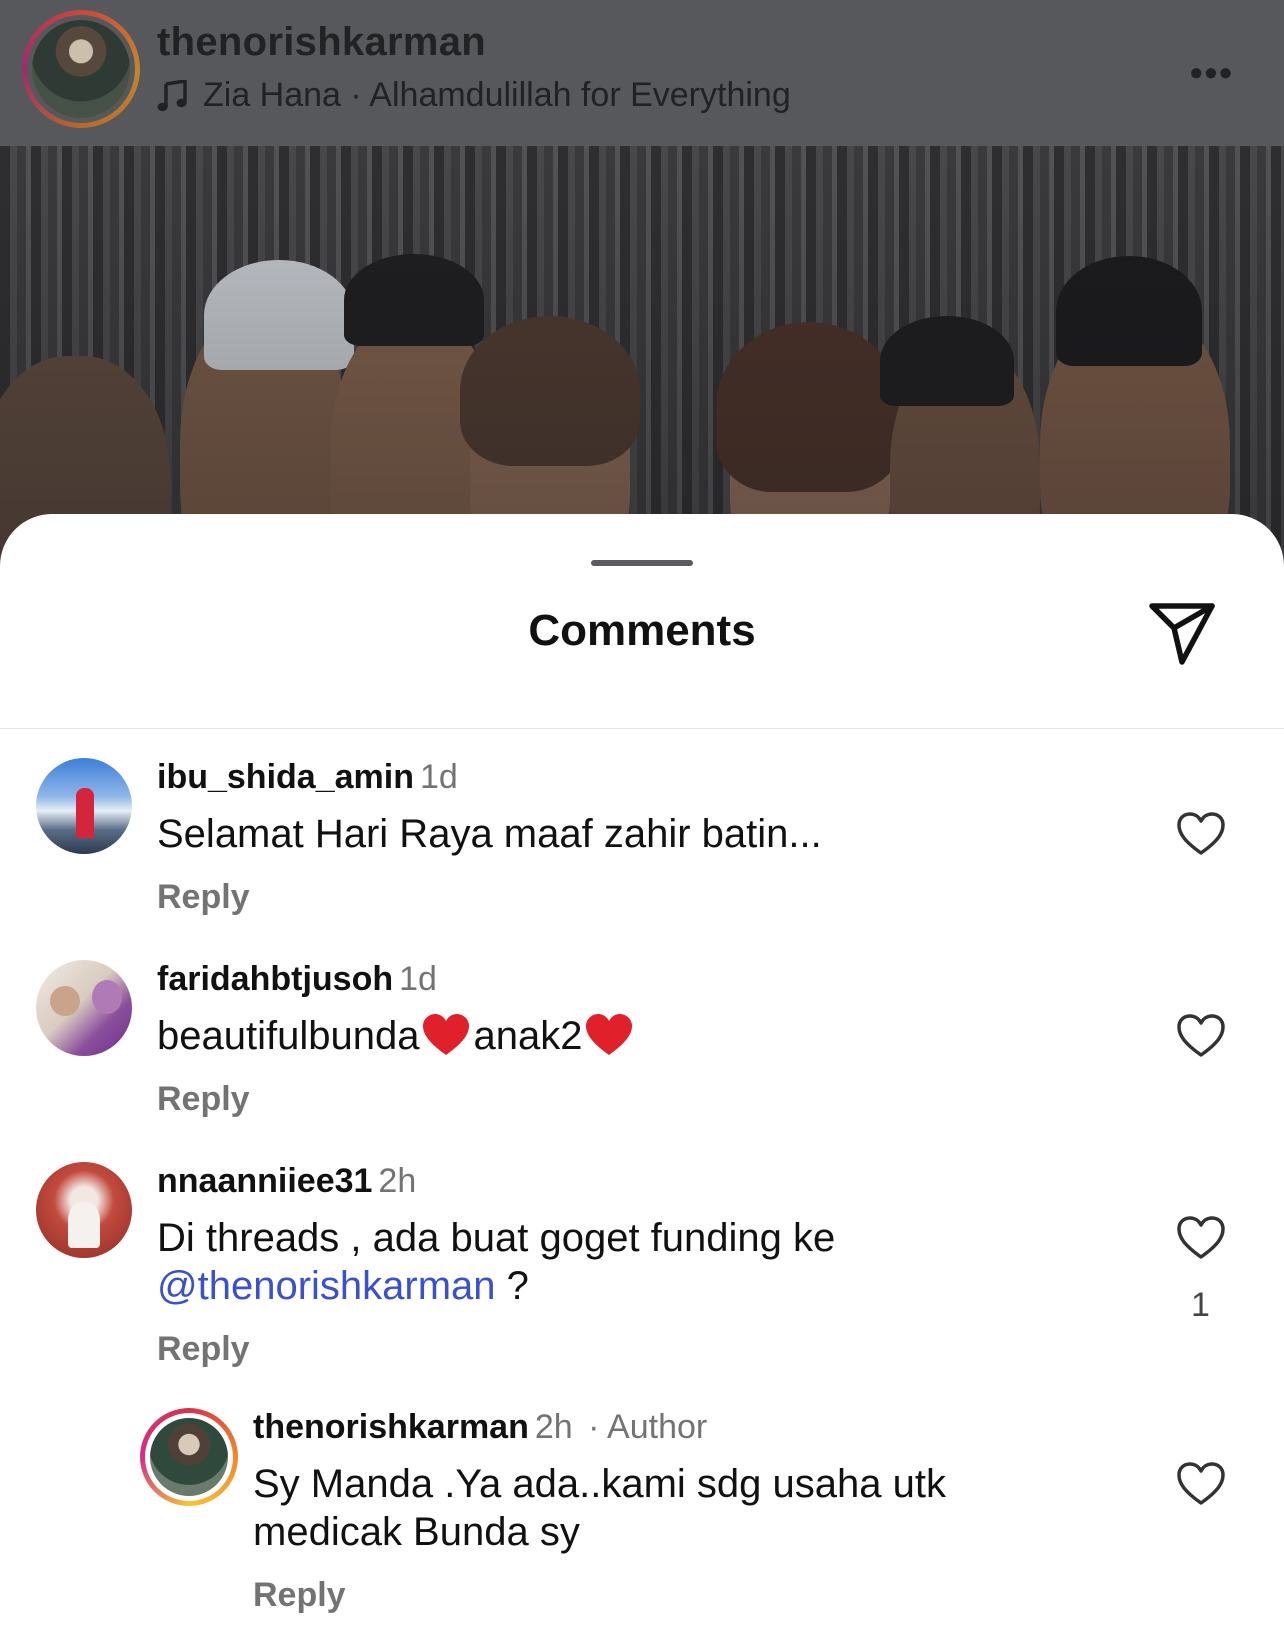  What do you see at coordinates (642, 728) in the screenshot?
I see `header-divider` at bounding box center [642, 728].